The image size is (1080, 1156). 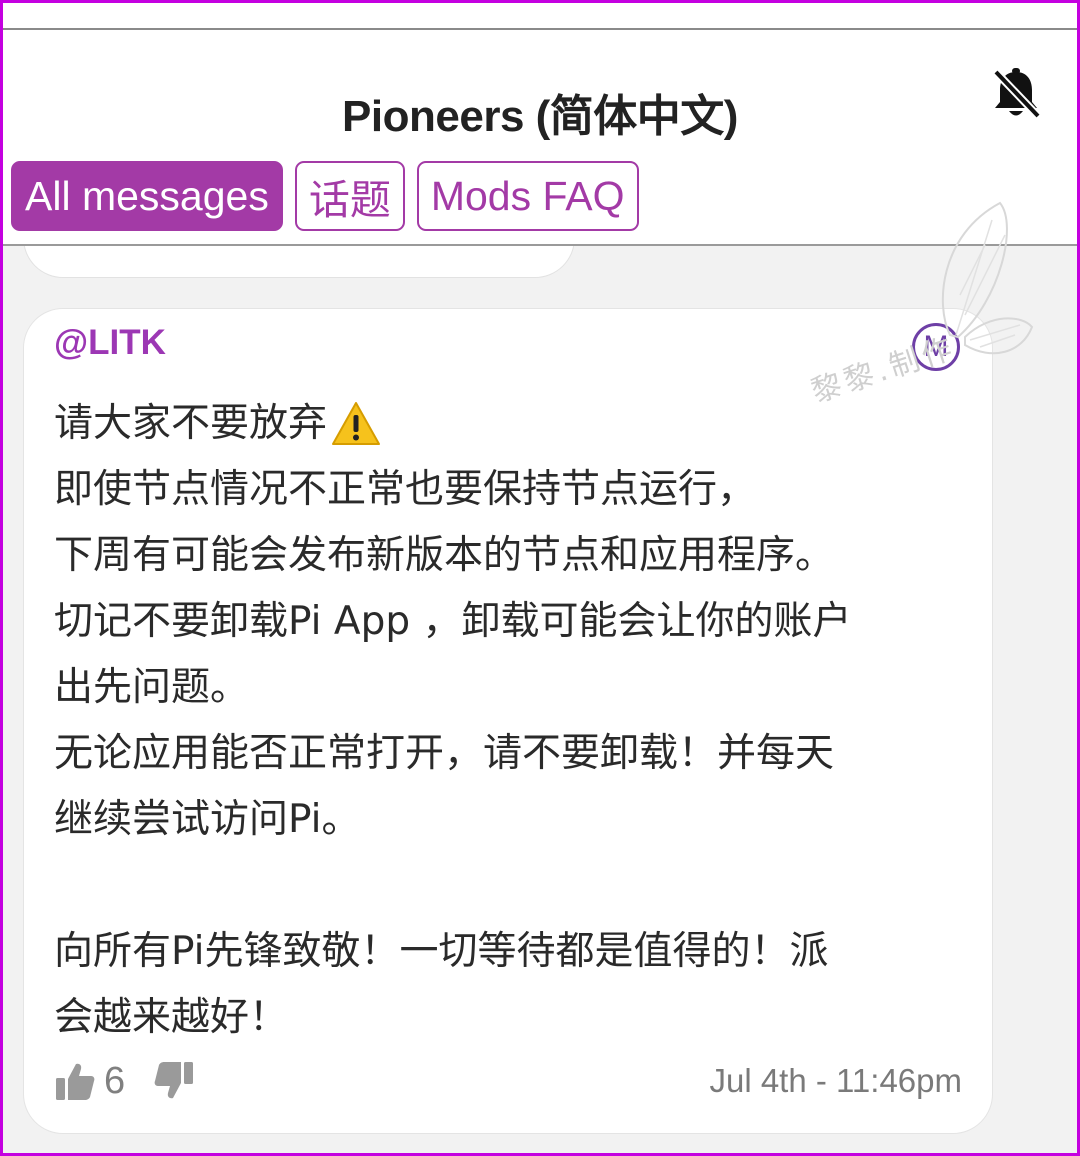 I want to click on channel-tabs: All messages 话题 Mods FAQ, so click(x=325, y=196).